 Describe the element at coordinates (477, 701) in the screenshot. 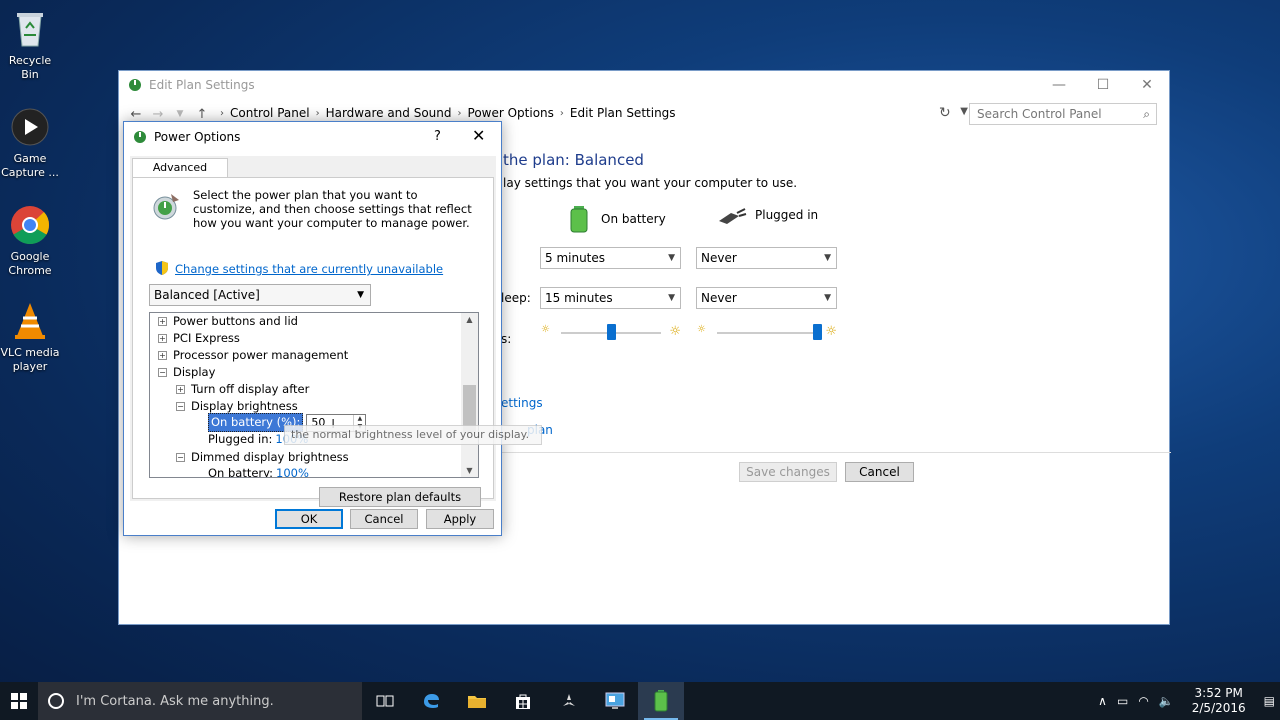

I see `file-explorer-icon` at that location.